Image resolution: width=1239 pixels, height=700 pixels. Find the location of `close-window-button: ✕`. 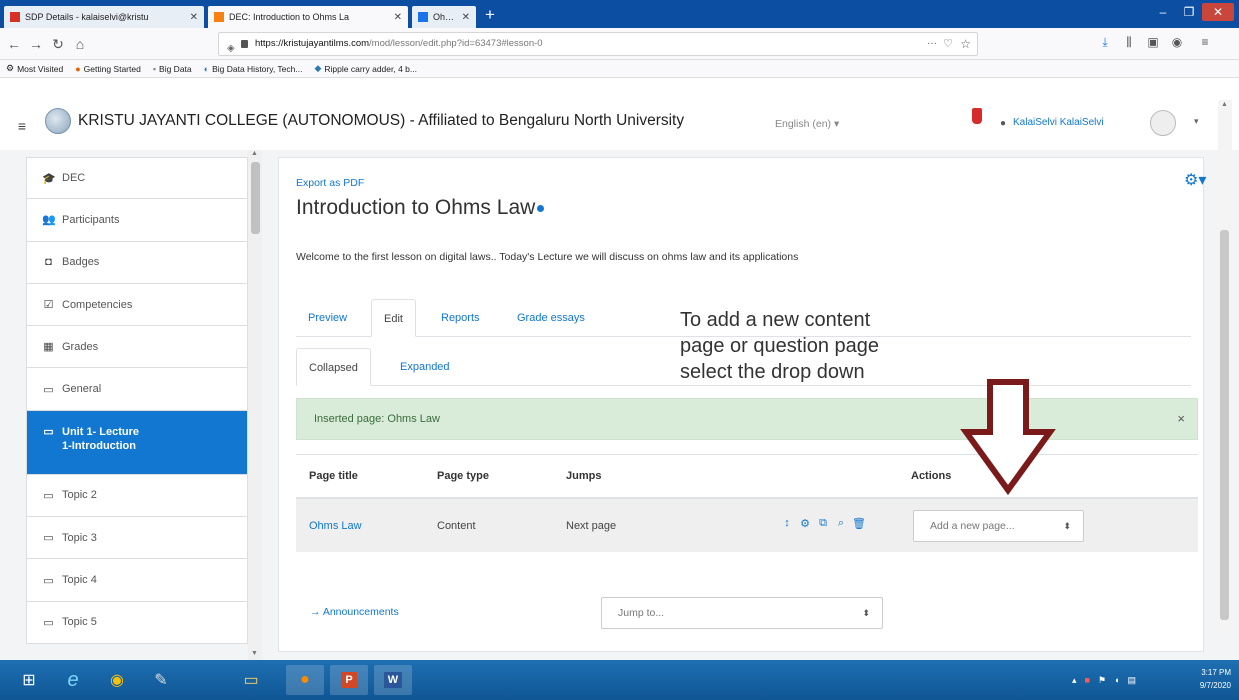

close-window-button: ✕ is located at coordinates (1218, 12).